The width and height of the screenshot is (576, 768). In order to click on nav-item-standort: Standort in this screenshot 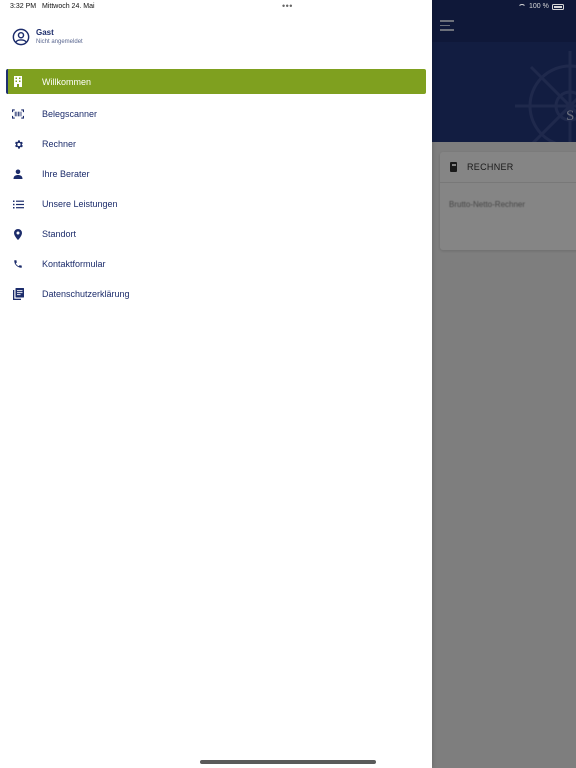, I will do `click(216, 234)`.